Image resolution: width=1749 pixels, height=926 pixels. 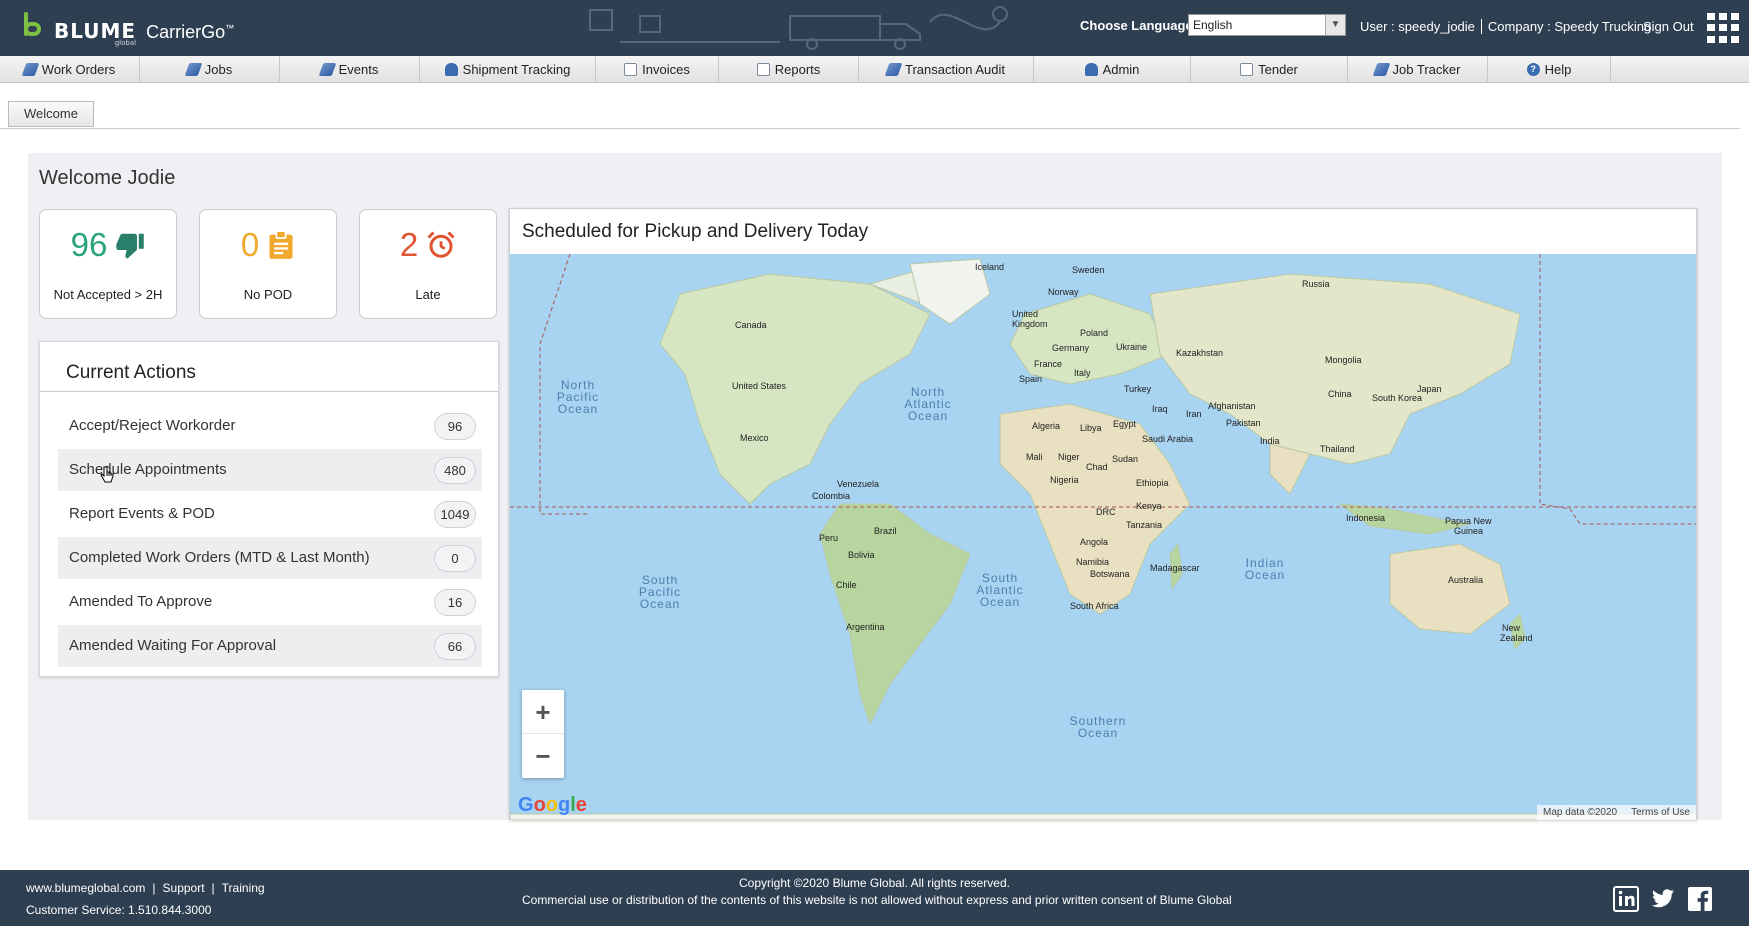 I want to click on nav-transaction-audit: Transaction Audit, so click(x=946, y=69).